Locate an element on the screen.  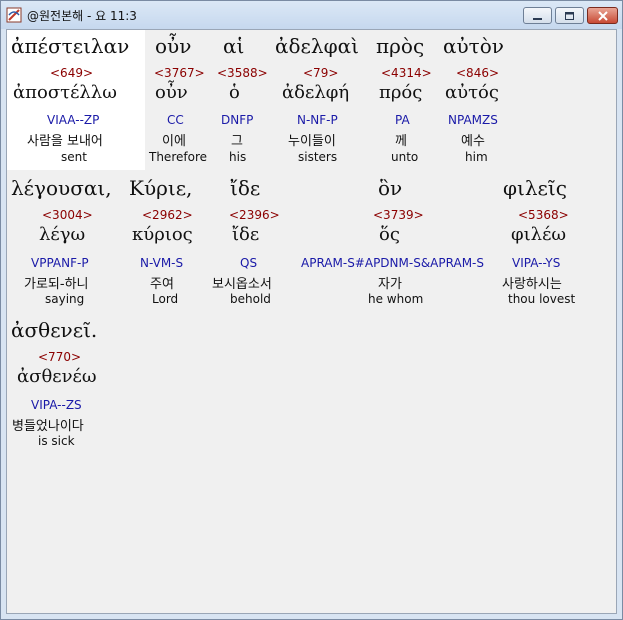
lemma: ἴδε is located at coordinates (246, 234).